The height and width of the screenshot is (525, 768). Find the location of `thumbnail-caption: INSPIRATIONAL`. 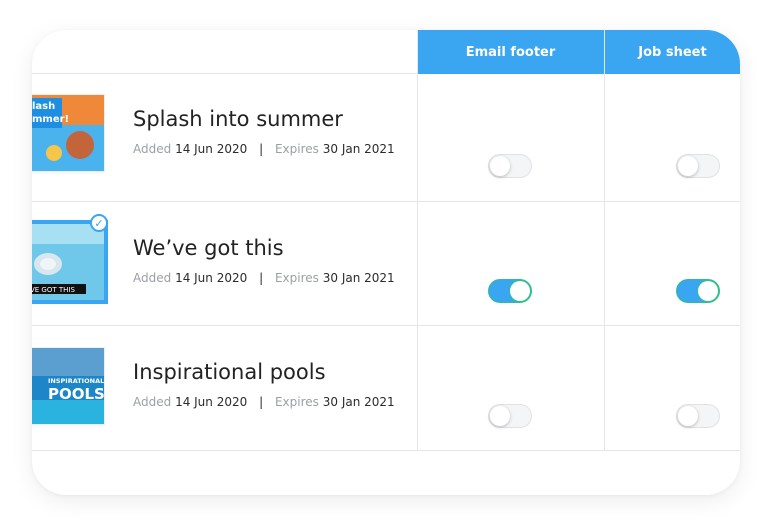

thumbnail-caption: INSPIRATIONAL is located at coordinates (76, 381).